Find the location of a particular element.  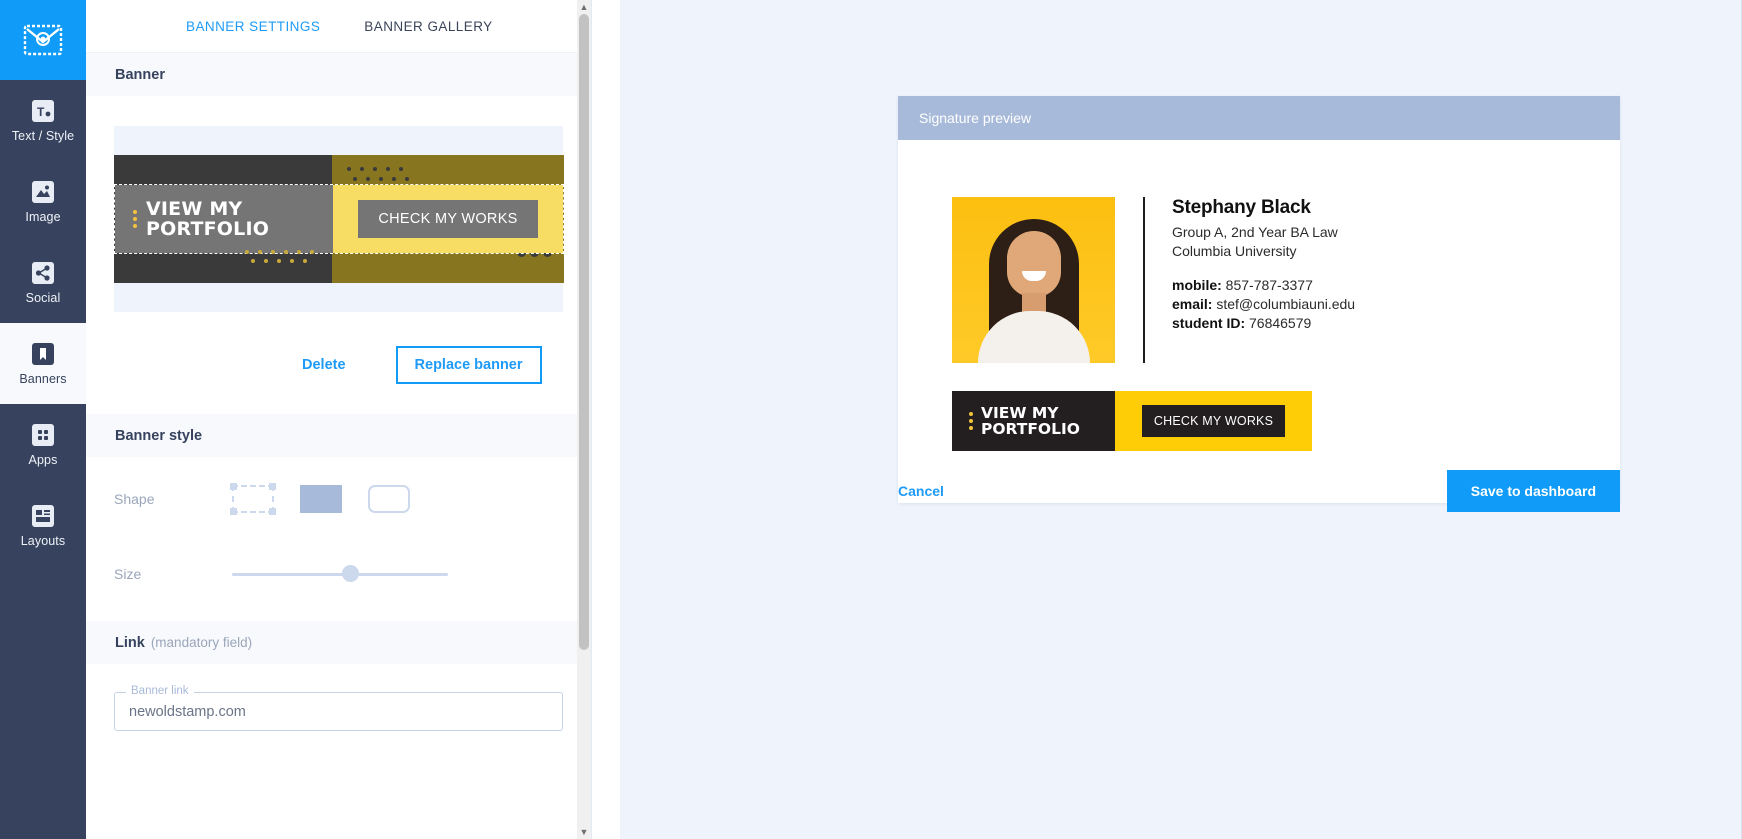

banner-portfolio-text: VIEW MY PORTFOLIO is located at coordinates (208, 219).